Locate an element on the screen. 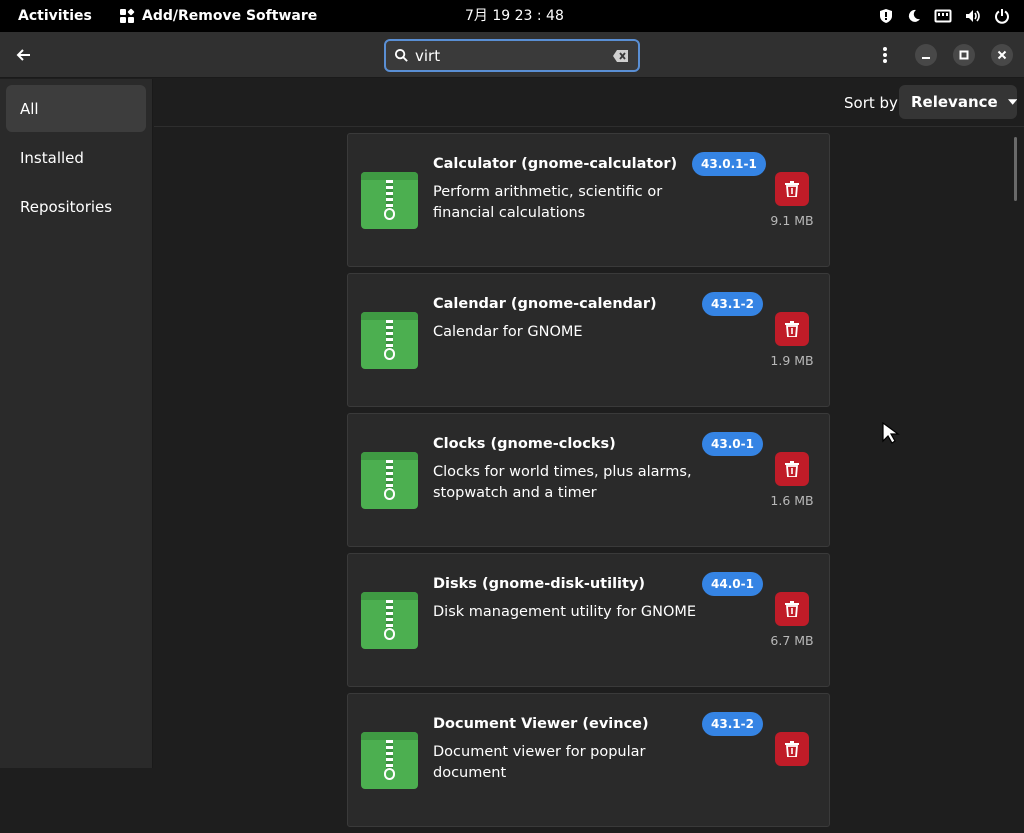 Image resolution: width=1024 pixels, height=833 pixels. sidebar: All Installed Repositories is located at coordinates (76, 423).